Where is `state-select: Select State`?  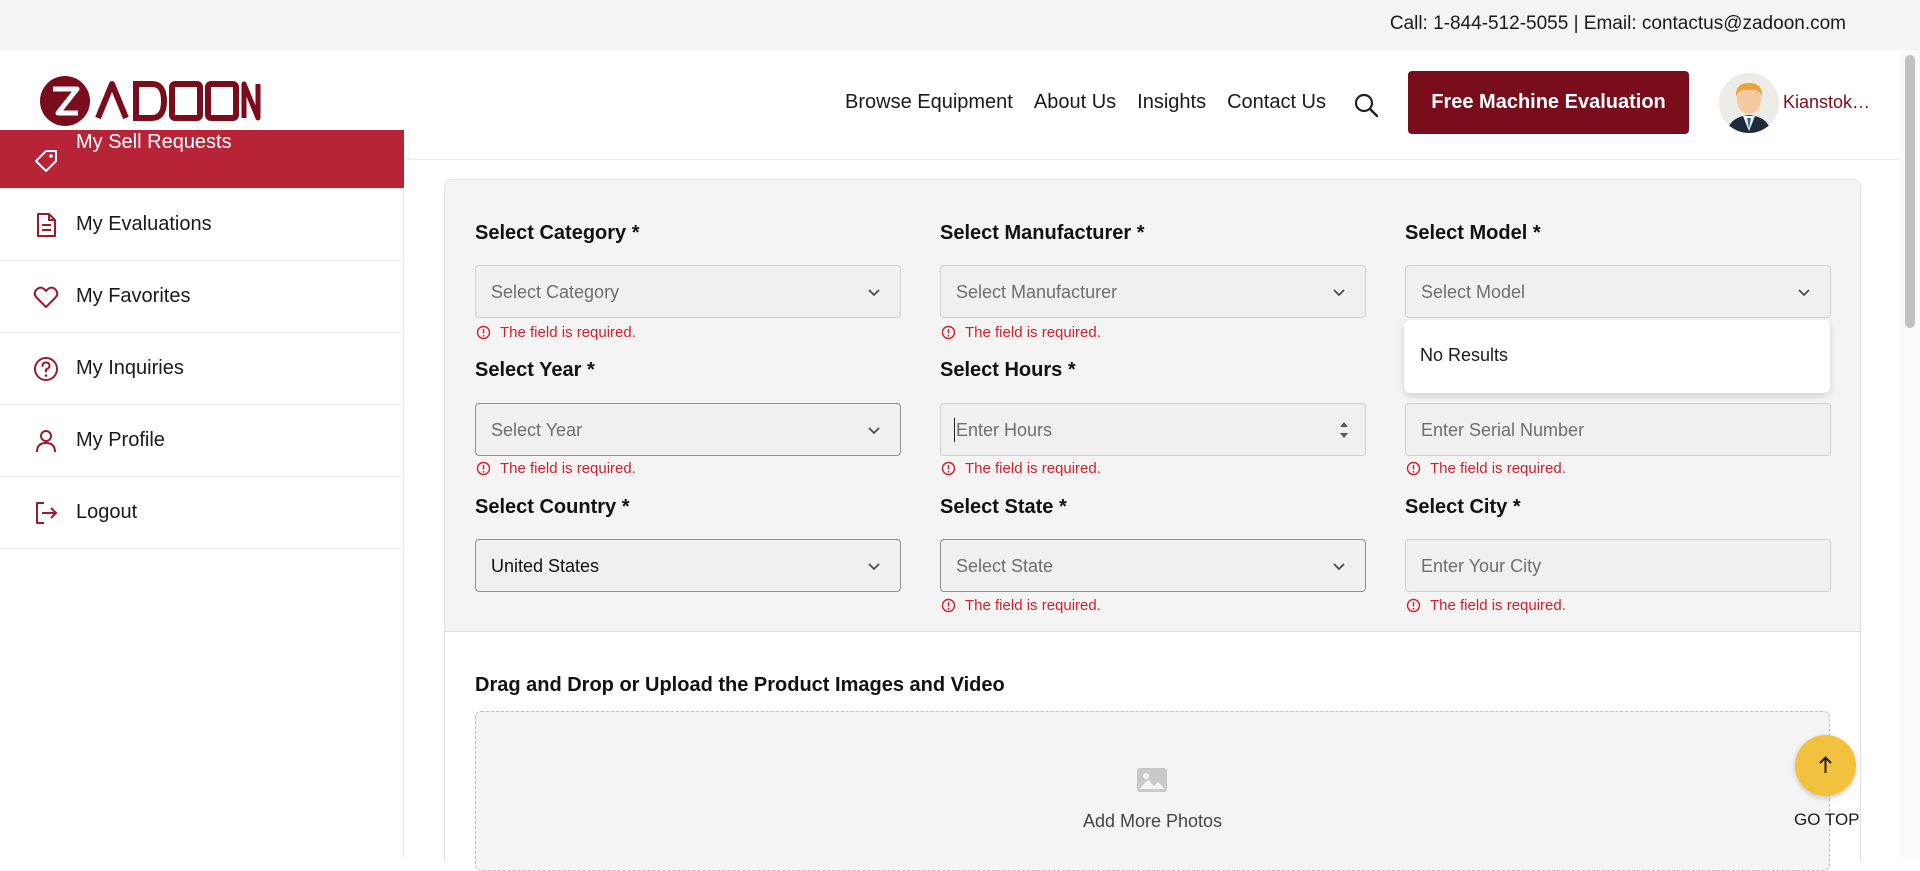
state-select: Select State is located at coordinates (1153, 565).